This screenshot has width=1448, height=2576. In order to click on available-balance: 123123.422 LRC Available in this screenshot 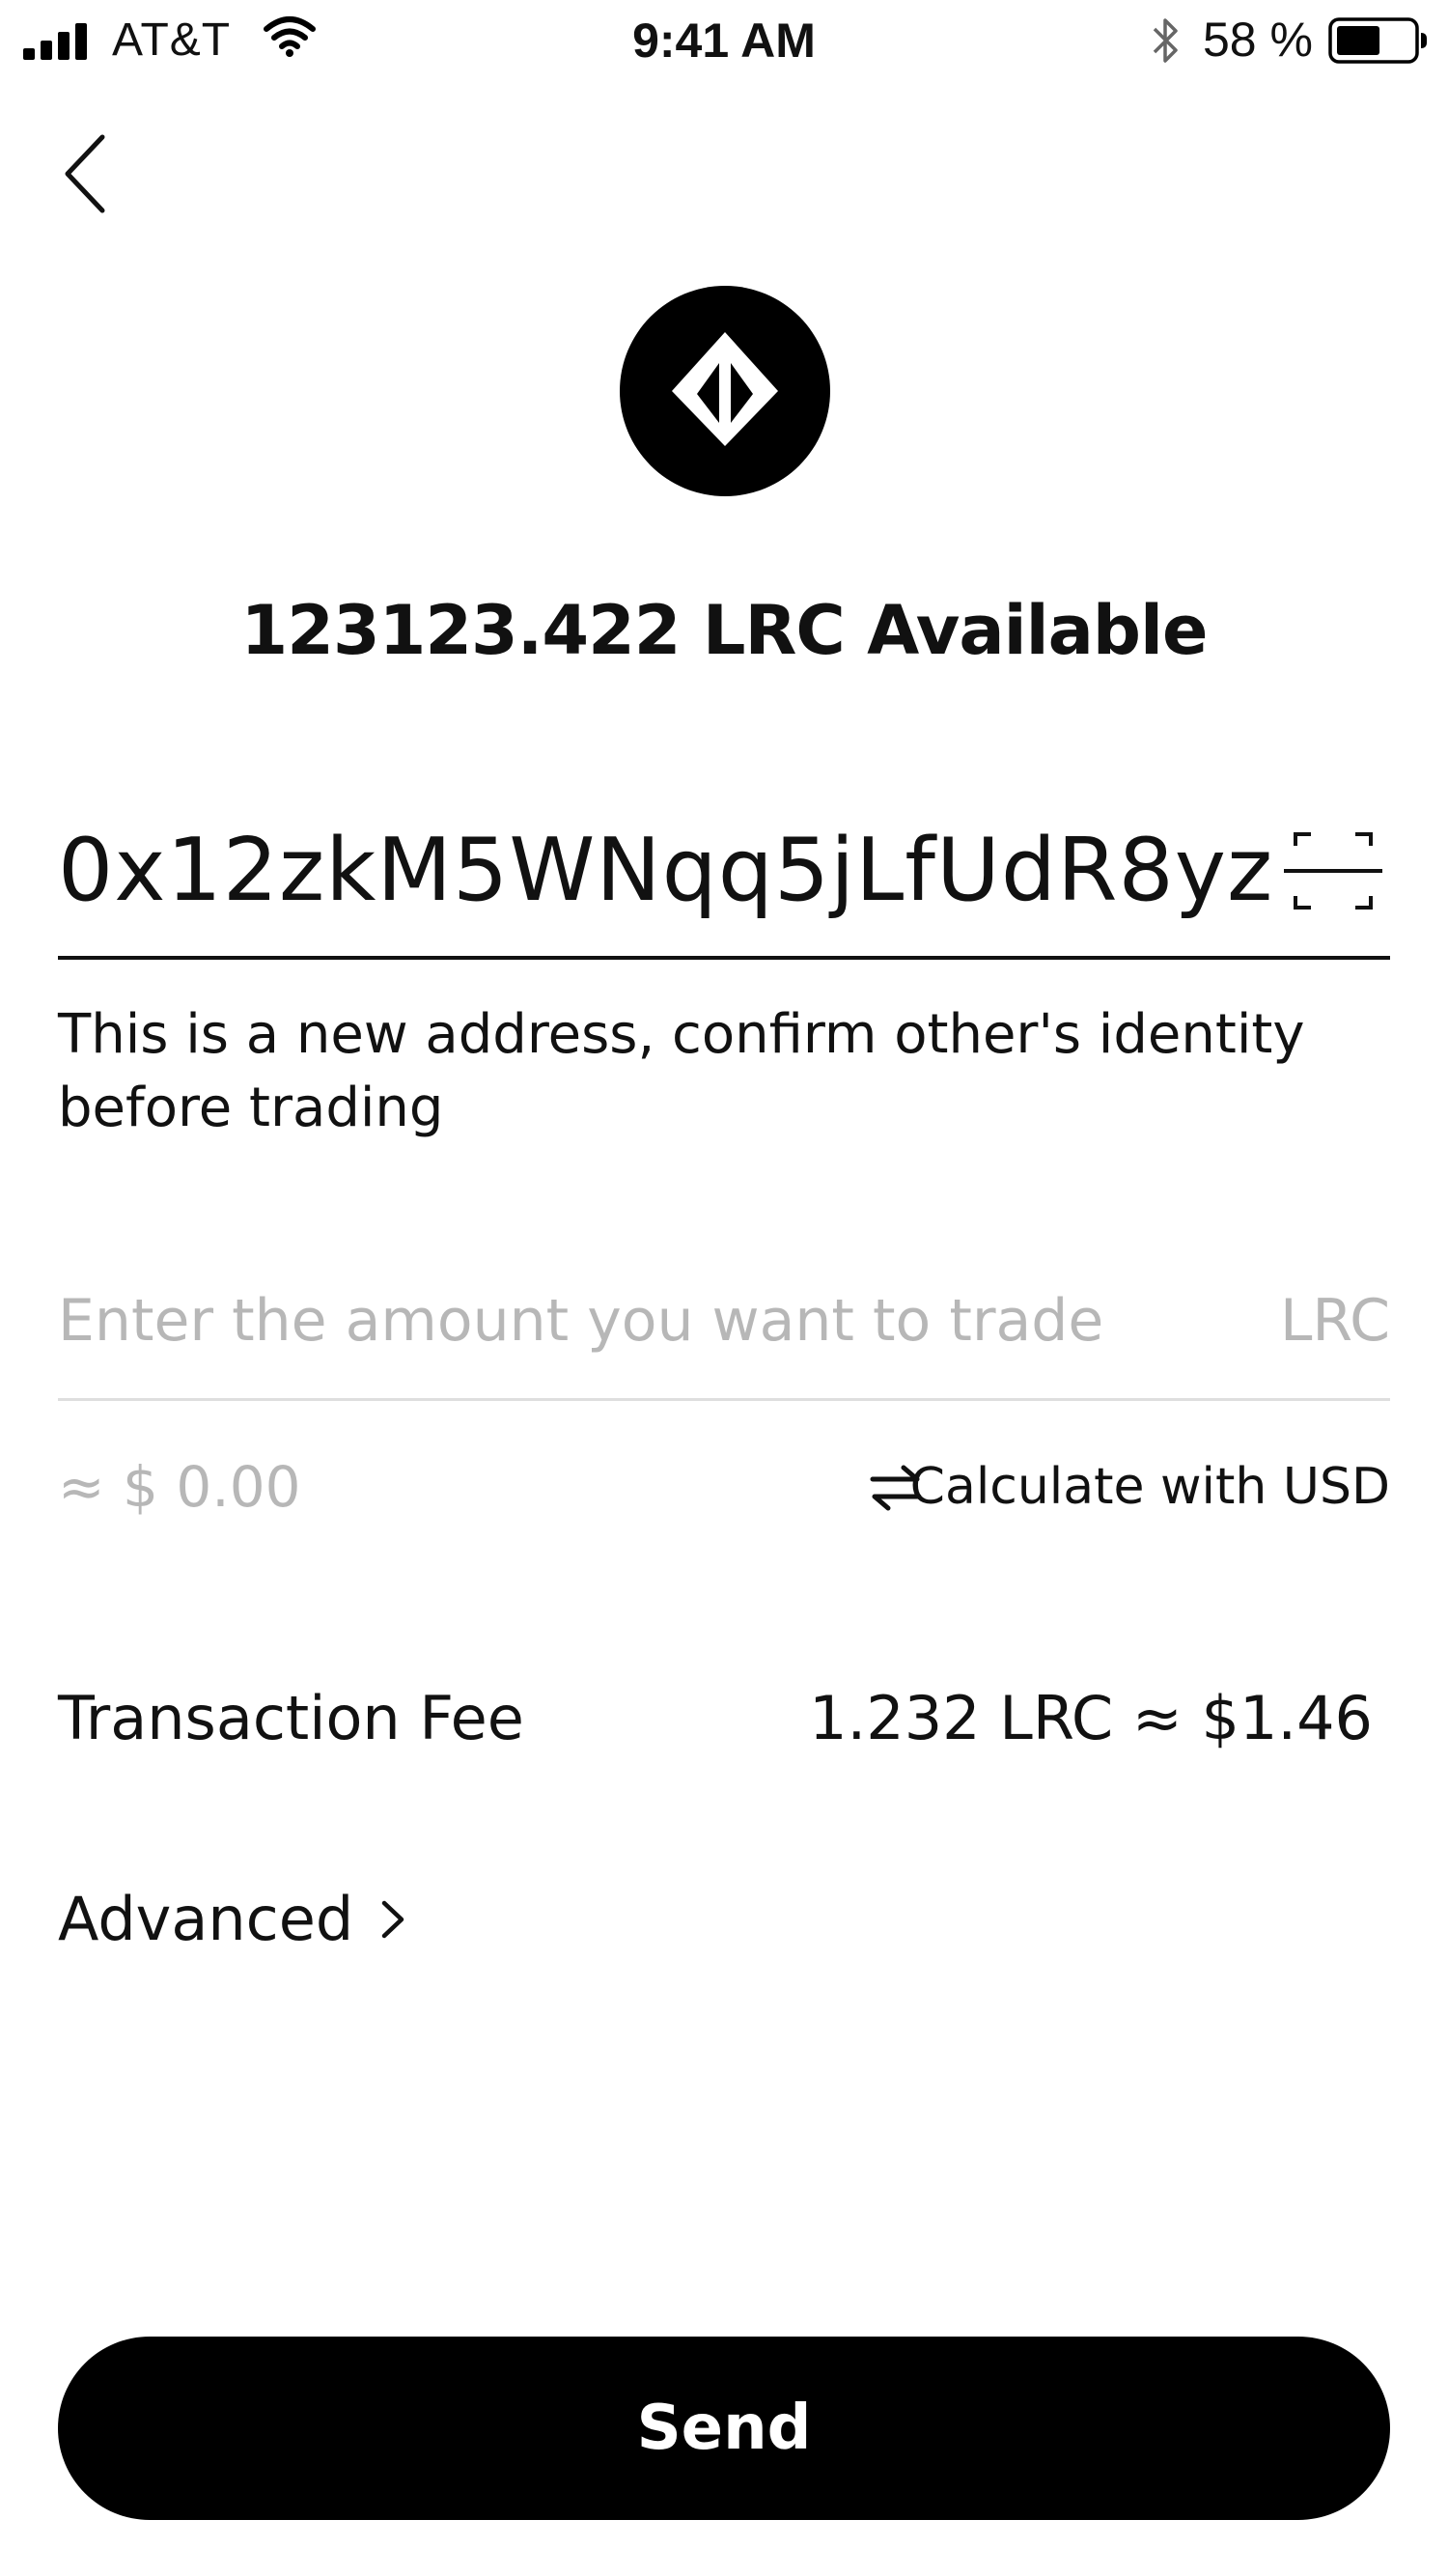, I will do `click(725, 631)`.